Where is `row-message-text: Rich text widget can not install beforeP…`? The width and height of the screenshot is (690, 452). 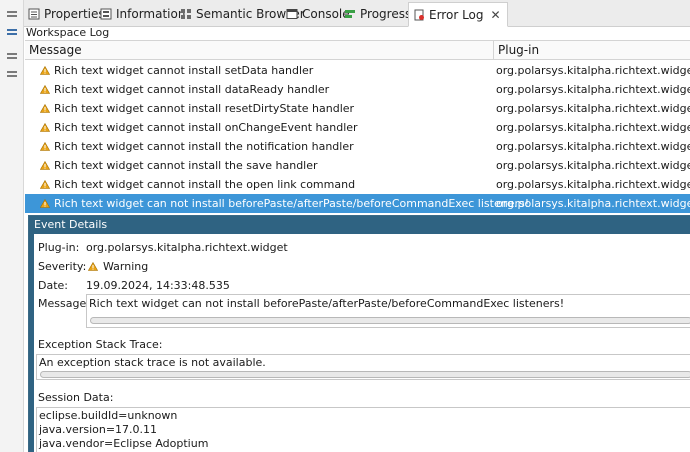
row-message-text: Rich text widget can not install beforeP… is located at coordinates (292, 203).